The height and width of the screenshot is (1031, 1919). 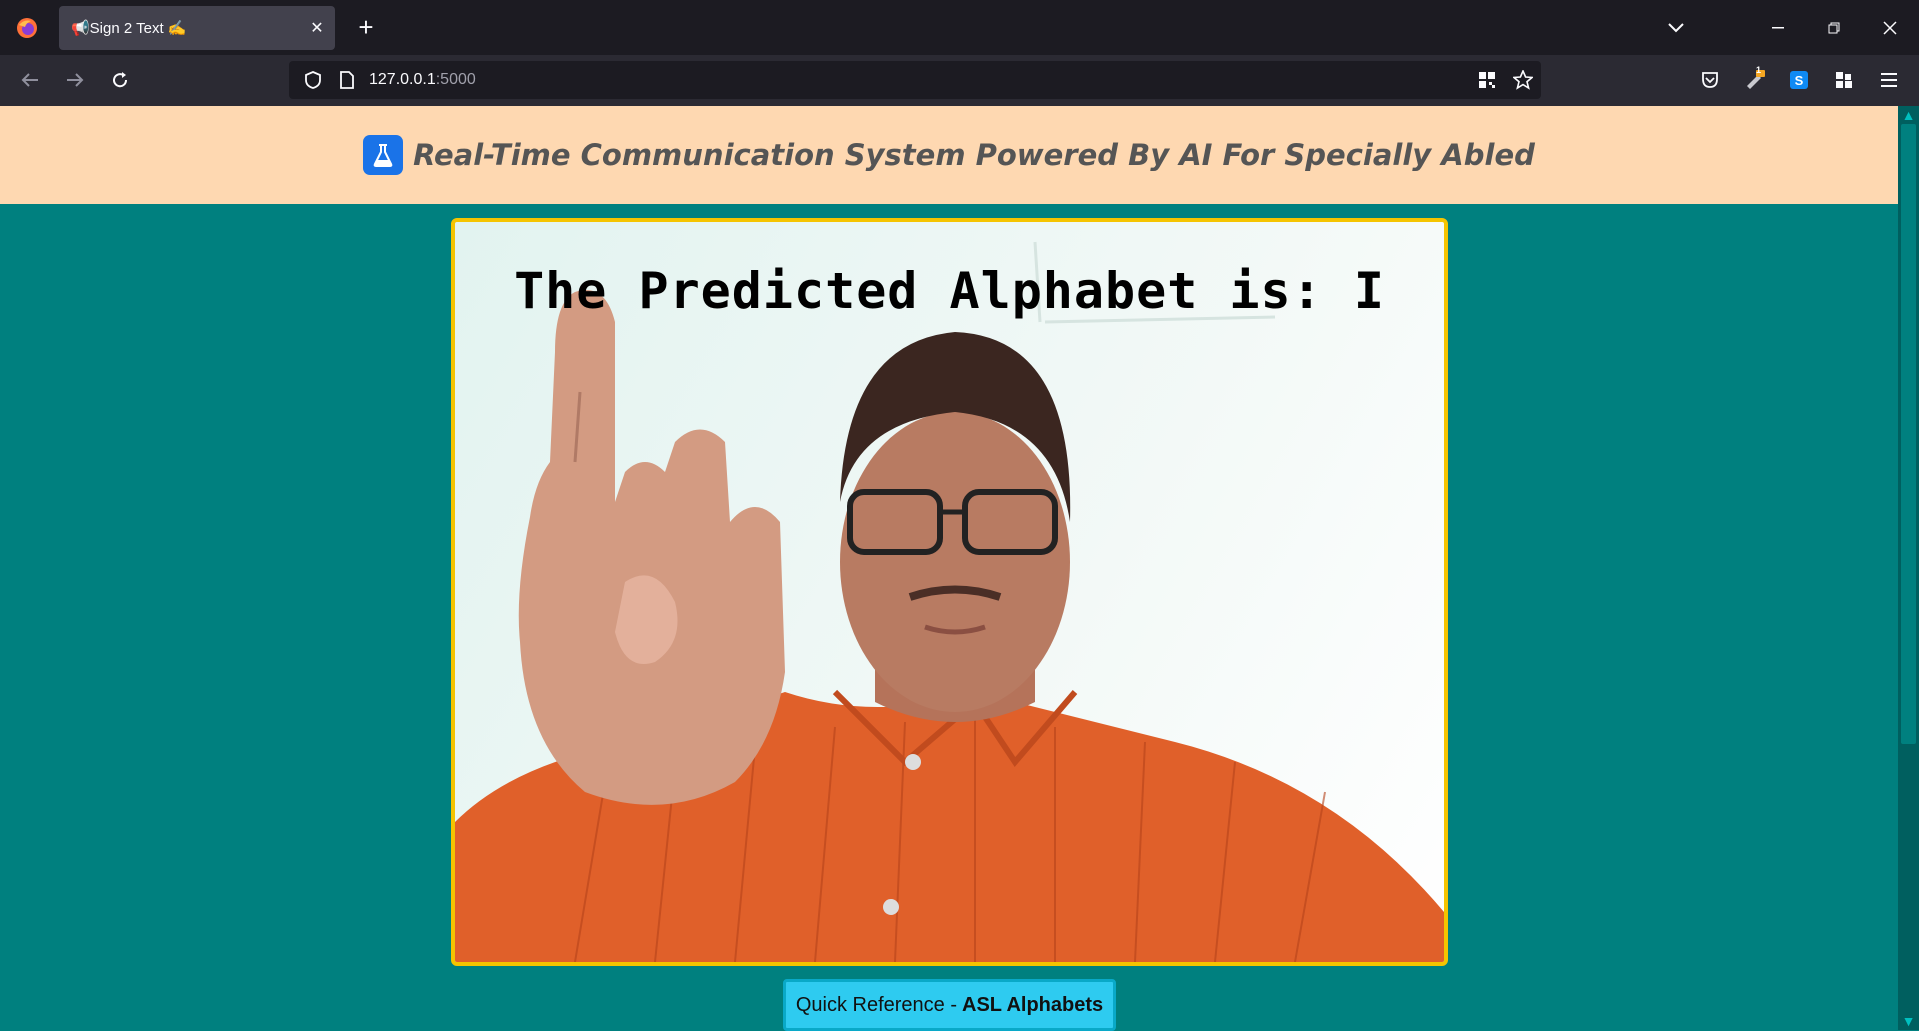 I want to click on close-tab-icon: ✕, so click(x=317, y=28).